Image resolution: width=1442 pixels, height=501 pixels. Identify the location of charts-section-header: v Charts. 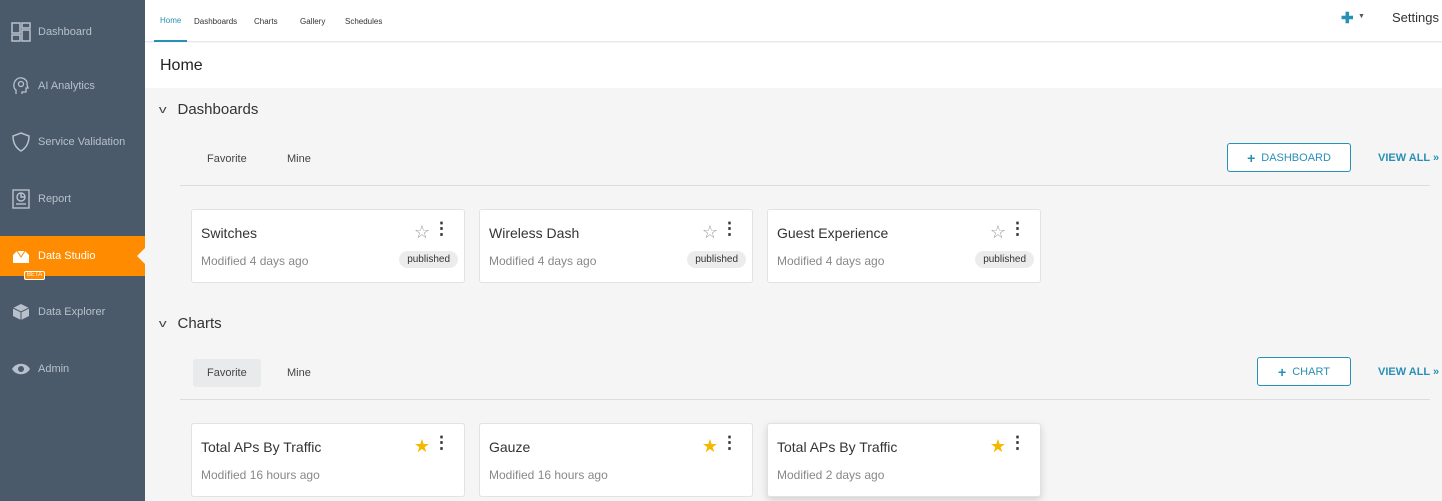
(190, 323).